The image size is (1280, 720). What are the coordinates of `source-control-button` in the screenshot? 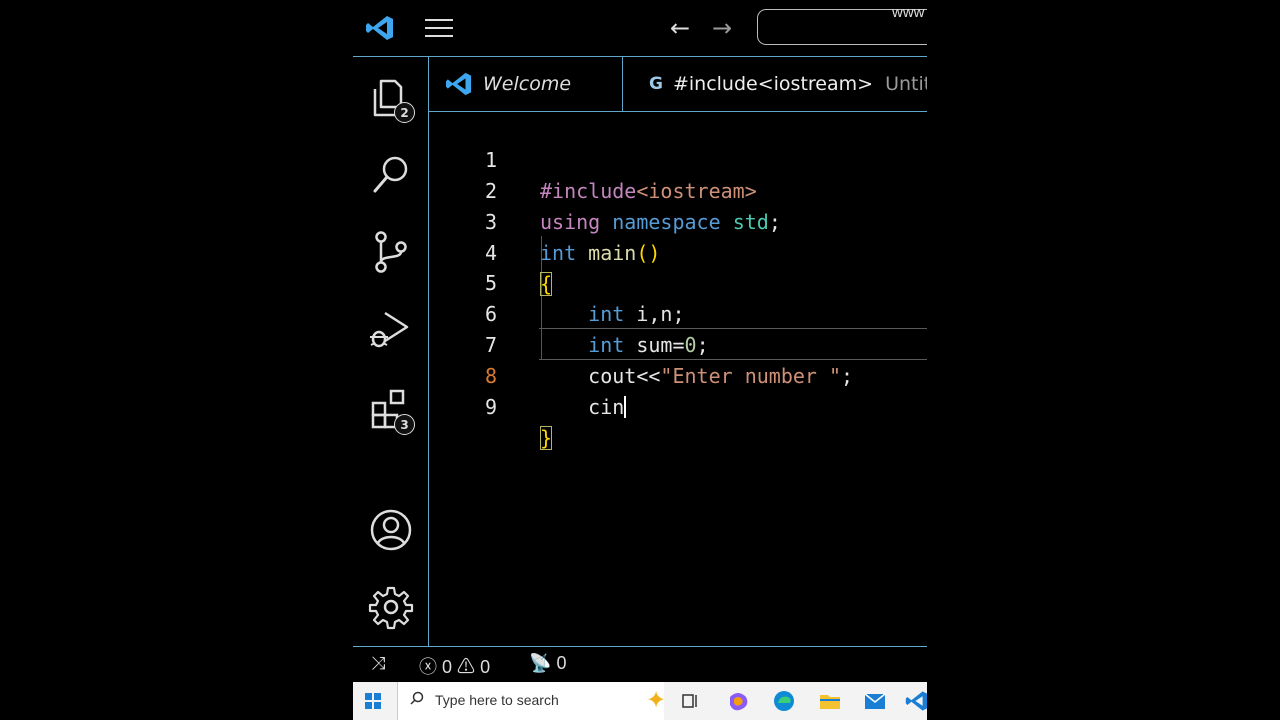 It's located at (391, 253).